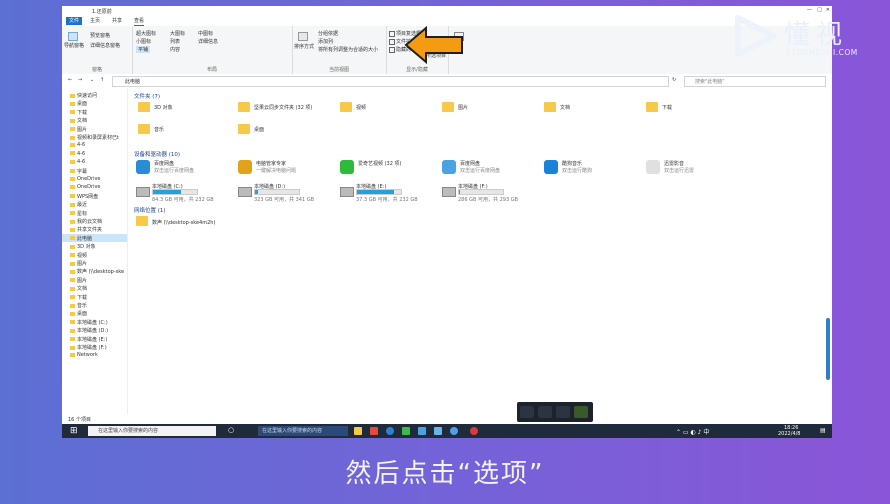 The height and width of the screenshot is (504, 890). Describe the element at coordinates (86, 229) in the screenshot. I see `nav-item: 共享文件夹` at that location.